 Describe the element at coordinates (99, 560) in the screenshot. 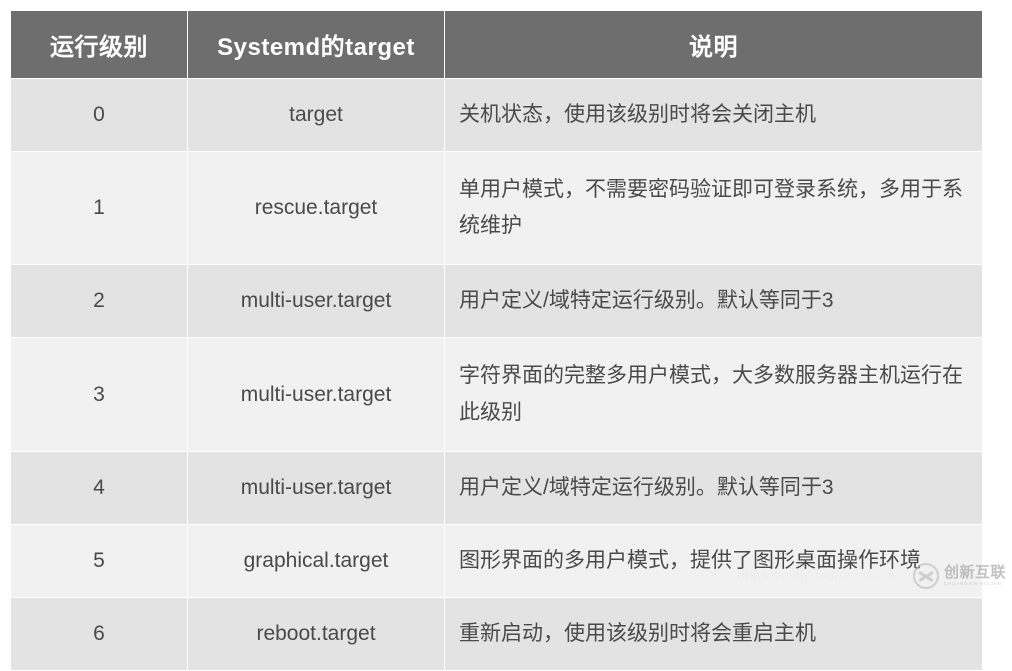

I see `cell-runlevel: 5` at that location.